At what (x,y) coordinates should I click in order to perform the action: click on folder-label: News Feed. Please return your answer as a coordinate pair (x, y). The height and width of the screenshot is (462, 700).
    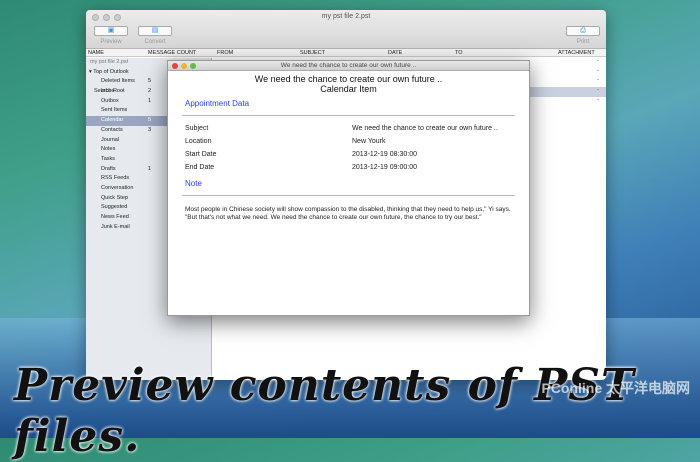
    Looking at the image, I should click on (115, 217).